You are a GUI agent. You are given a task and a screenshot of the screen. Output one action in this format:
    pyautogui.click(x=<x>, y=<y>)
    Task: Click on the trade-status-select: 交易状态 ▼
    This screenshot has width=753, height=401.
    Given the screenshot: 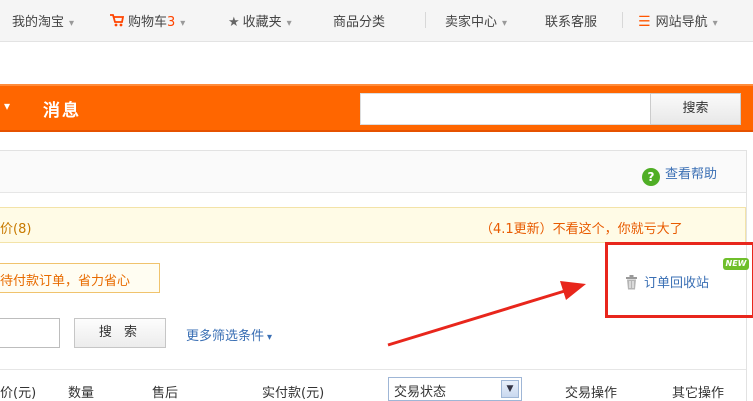 What is the action you would take?
    pyautogui.click(x=455, y=389)
    